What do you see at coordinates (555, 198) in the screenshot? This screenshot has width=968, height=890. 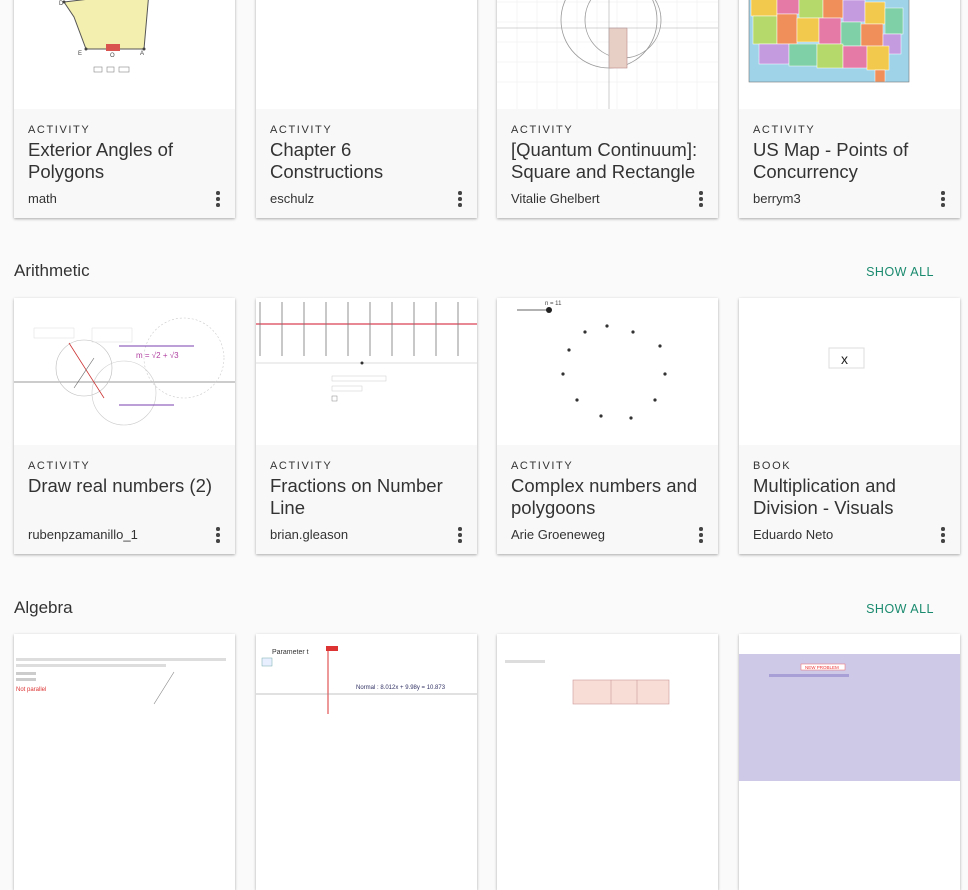 I see `card-author: Vitalie Ghelbert` at bounding box center [555, 198].